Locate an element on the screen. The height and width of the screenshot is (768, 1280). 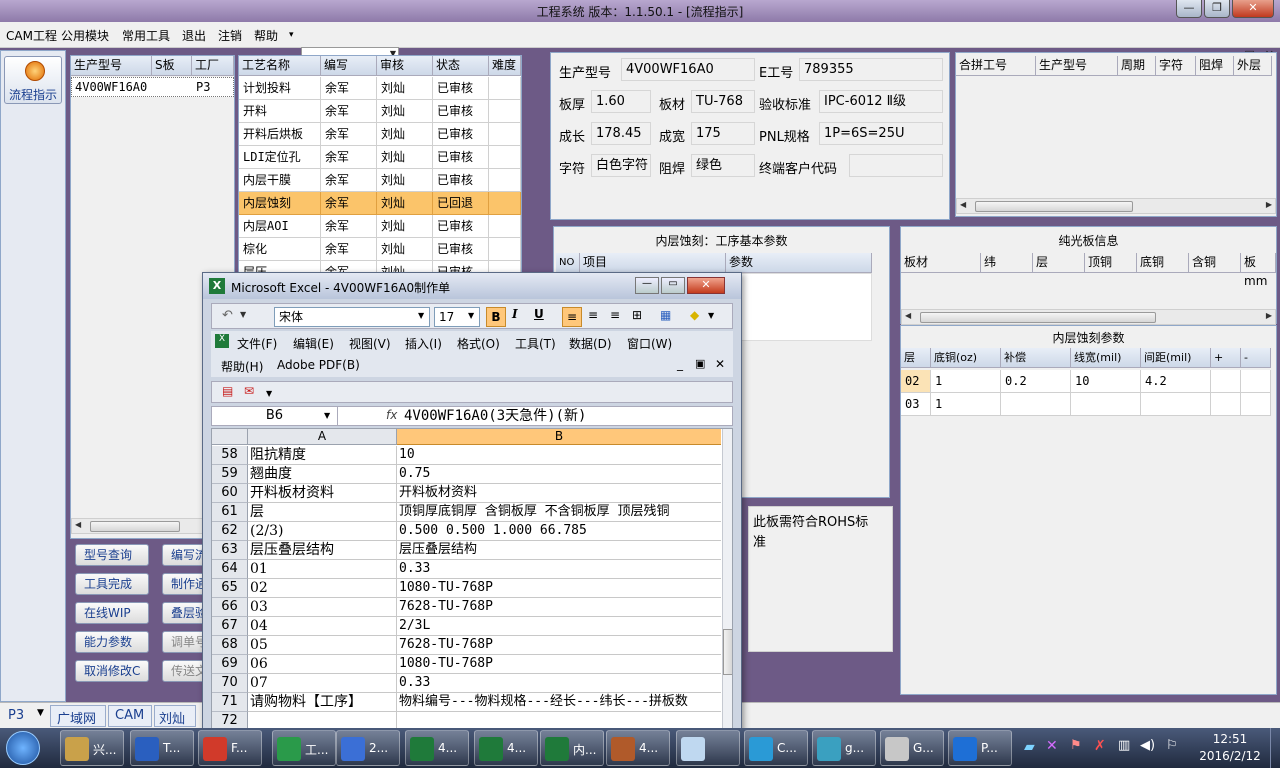
col-model: 生产型号 is located at coordinates (111, 66).